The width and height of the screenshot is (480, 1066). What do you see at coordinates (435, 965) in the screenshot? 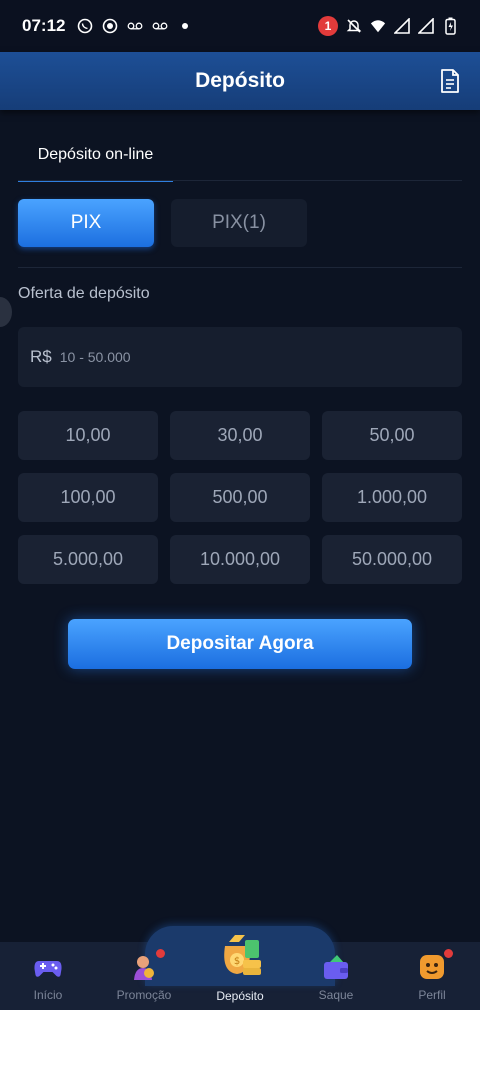
I see `profile-face-icon` at bounding box center [435, 965].